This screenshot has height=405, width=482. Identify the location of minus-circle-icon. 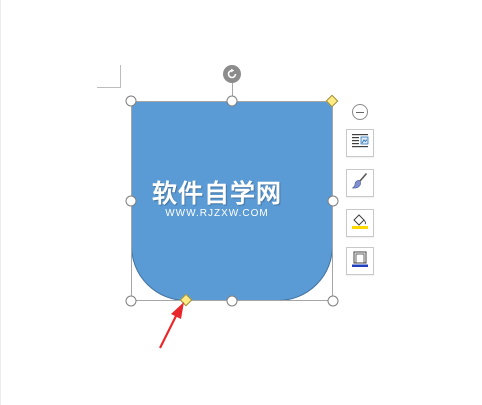
(360, 112).